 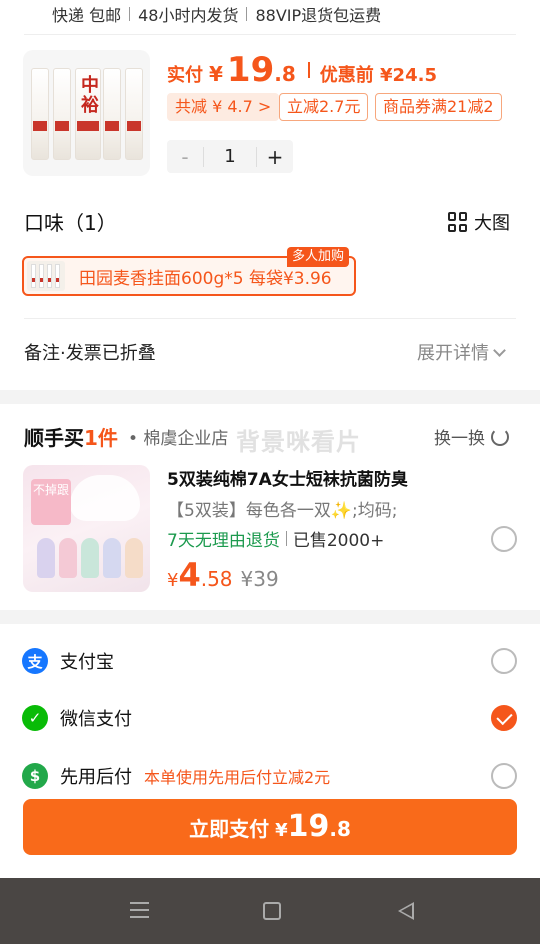 I want to click on return-policy: 7天无理由退货, so click(x=223, y=541).